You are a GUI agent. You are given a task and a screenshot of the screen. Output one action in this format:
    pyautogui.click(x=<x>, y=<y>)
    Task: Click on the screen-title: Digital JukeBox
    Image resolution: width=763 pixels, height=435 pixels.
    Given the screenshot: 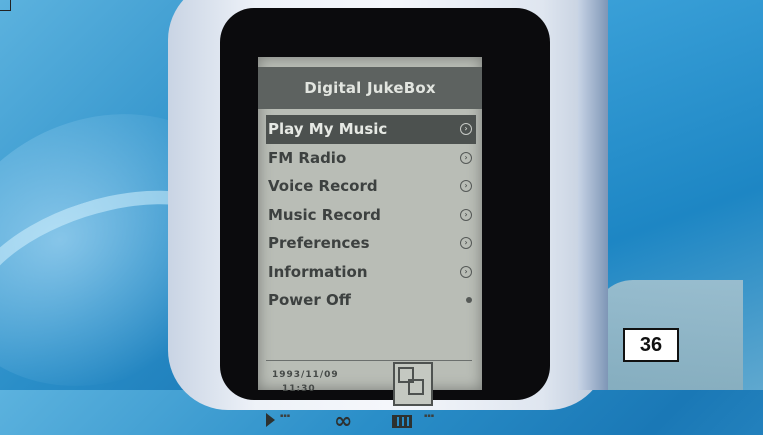 What is the action you would take?
    pyautogui.click(x=370, y=88)
    